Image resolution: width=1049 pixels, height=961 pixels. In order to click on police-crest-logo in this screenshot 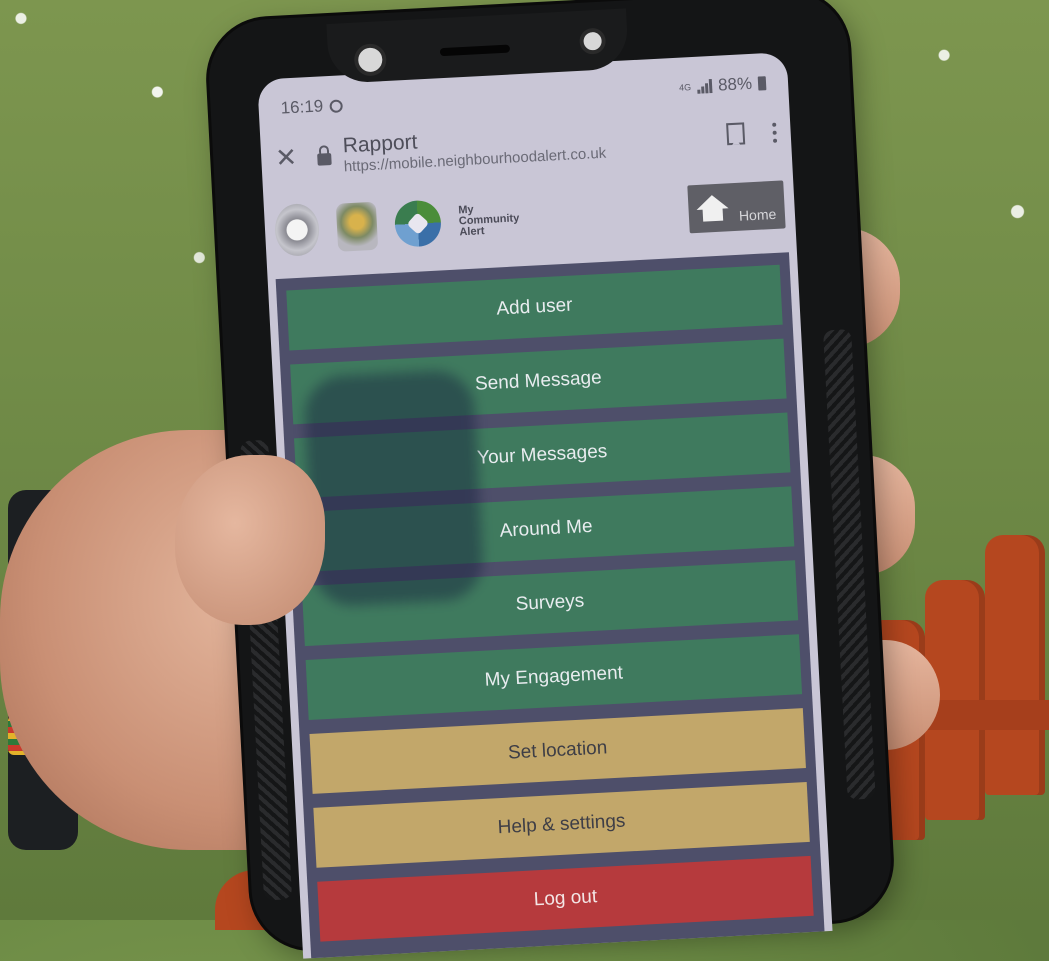, I will do `click(297, 230)`.